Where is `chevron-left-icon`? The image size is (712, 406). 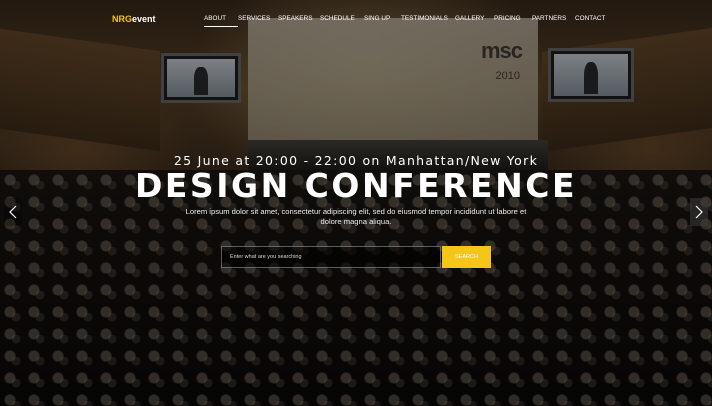
chevron-left-icon is located at coordinates (13, 212).